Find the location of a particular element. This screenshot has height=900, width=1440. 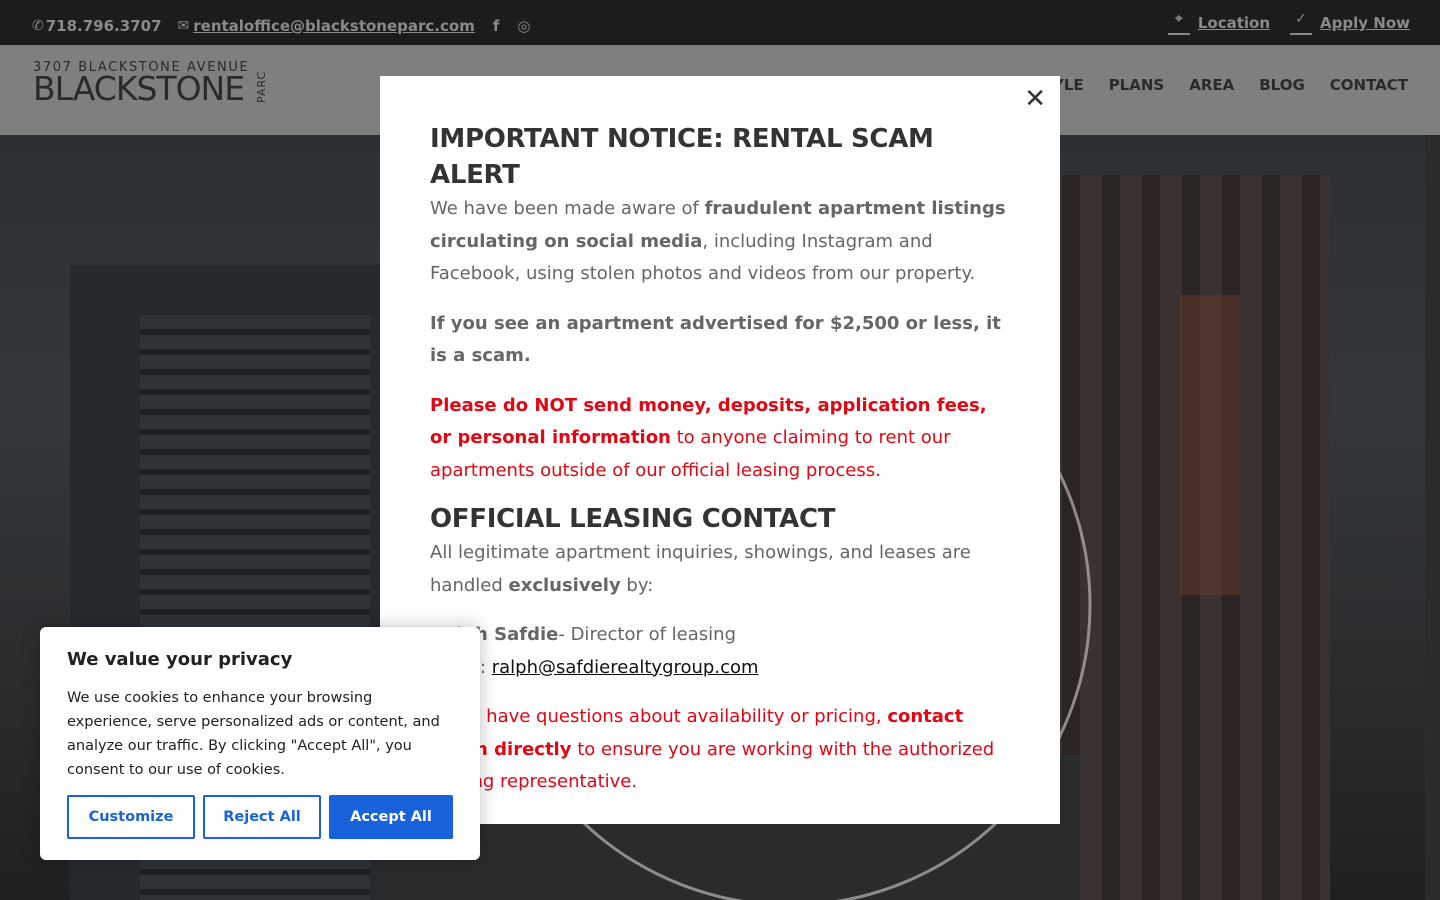

location-label: Location is located at coordinates (1234, 23).